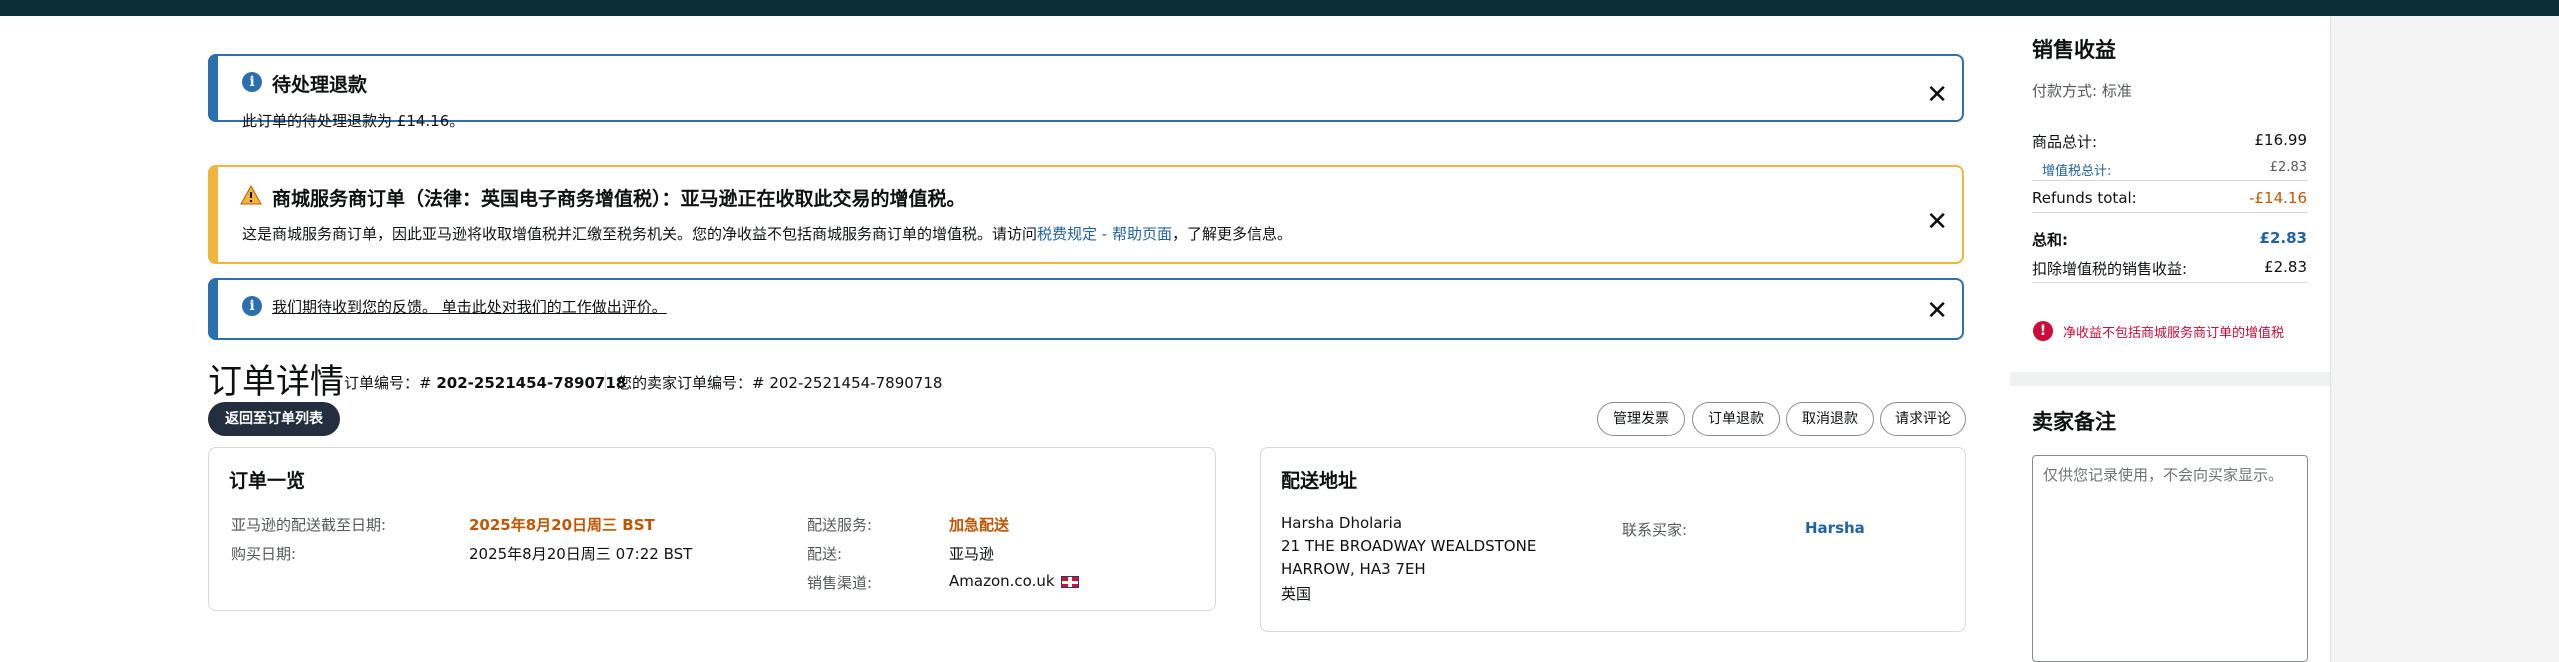 Image resolution: width=2559 pixels, height=662 pixels. What do you see at coordinates (2174, 333) in the screenshot?
I see `vat-notice: 净收益不包括商城服务商订单的增值税` at bounding box center [2174, 333].